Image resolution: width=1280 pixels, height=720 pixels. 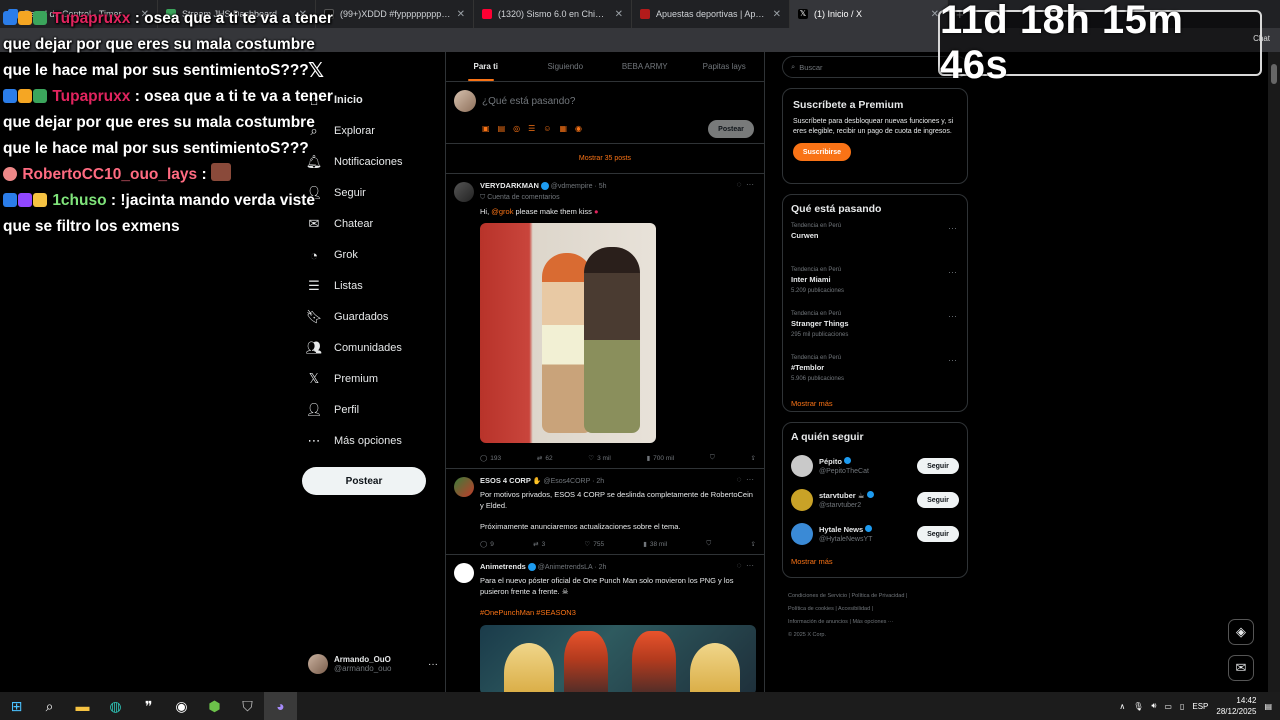 What do you see at coordinates (82, 706) in the screenshot?
I see `file-explorer-icon: ▬` at bounding box center [82, 706].